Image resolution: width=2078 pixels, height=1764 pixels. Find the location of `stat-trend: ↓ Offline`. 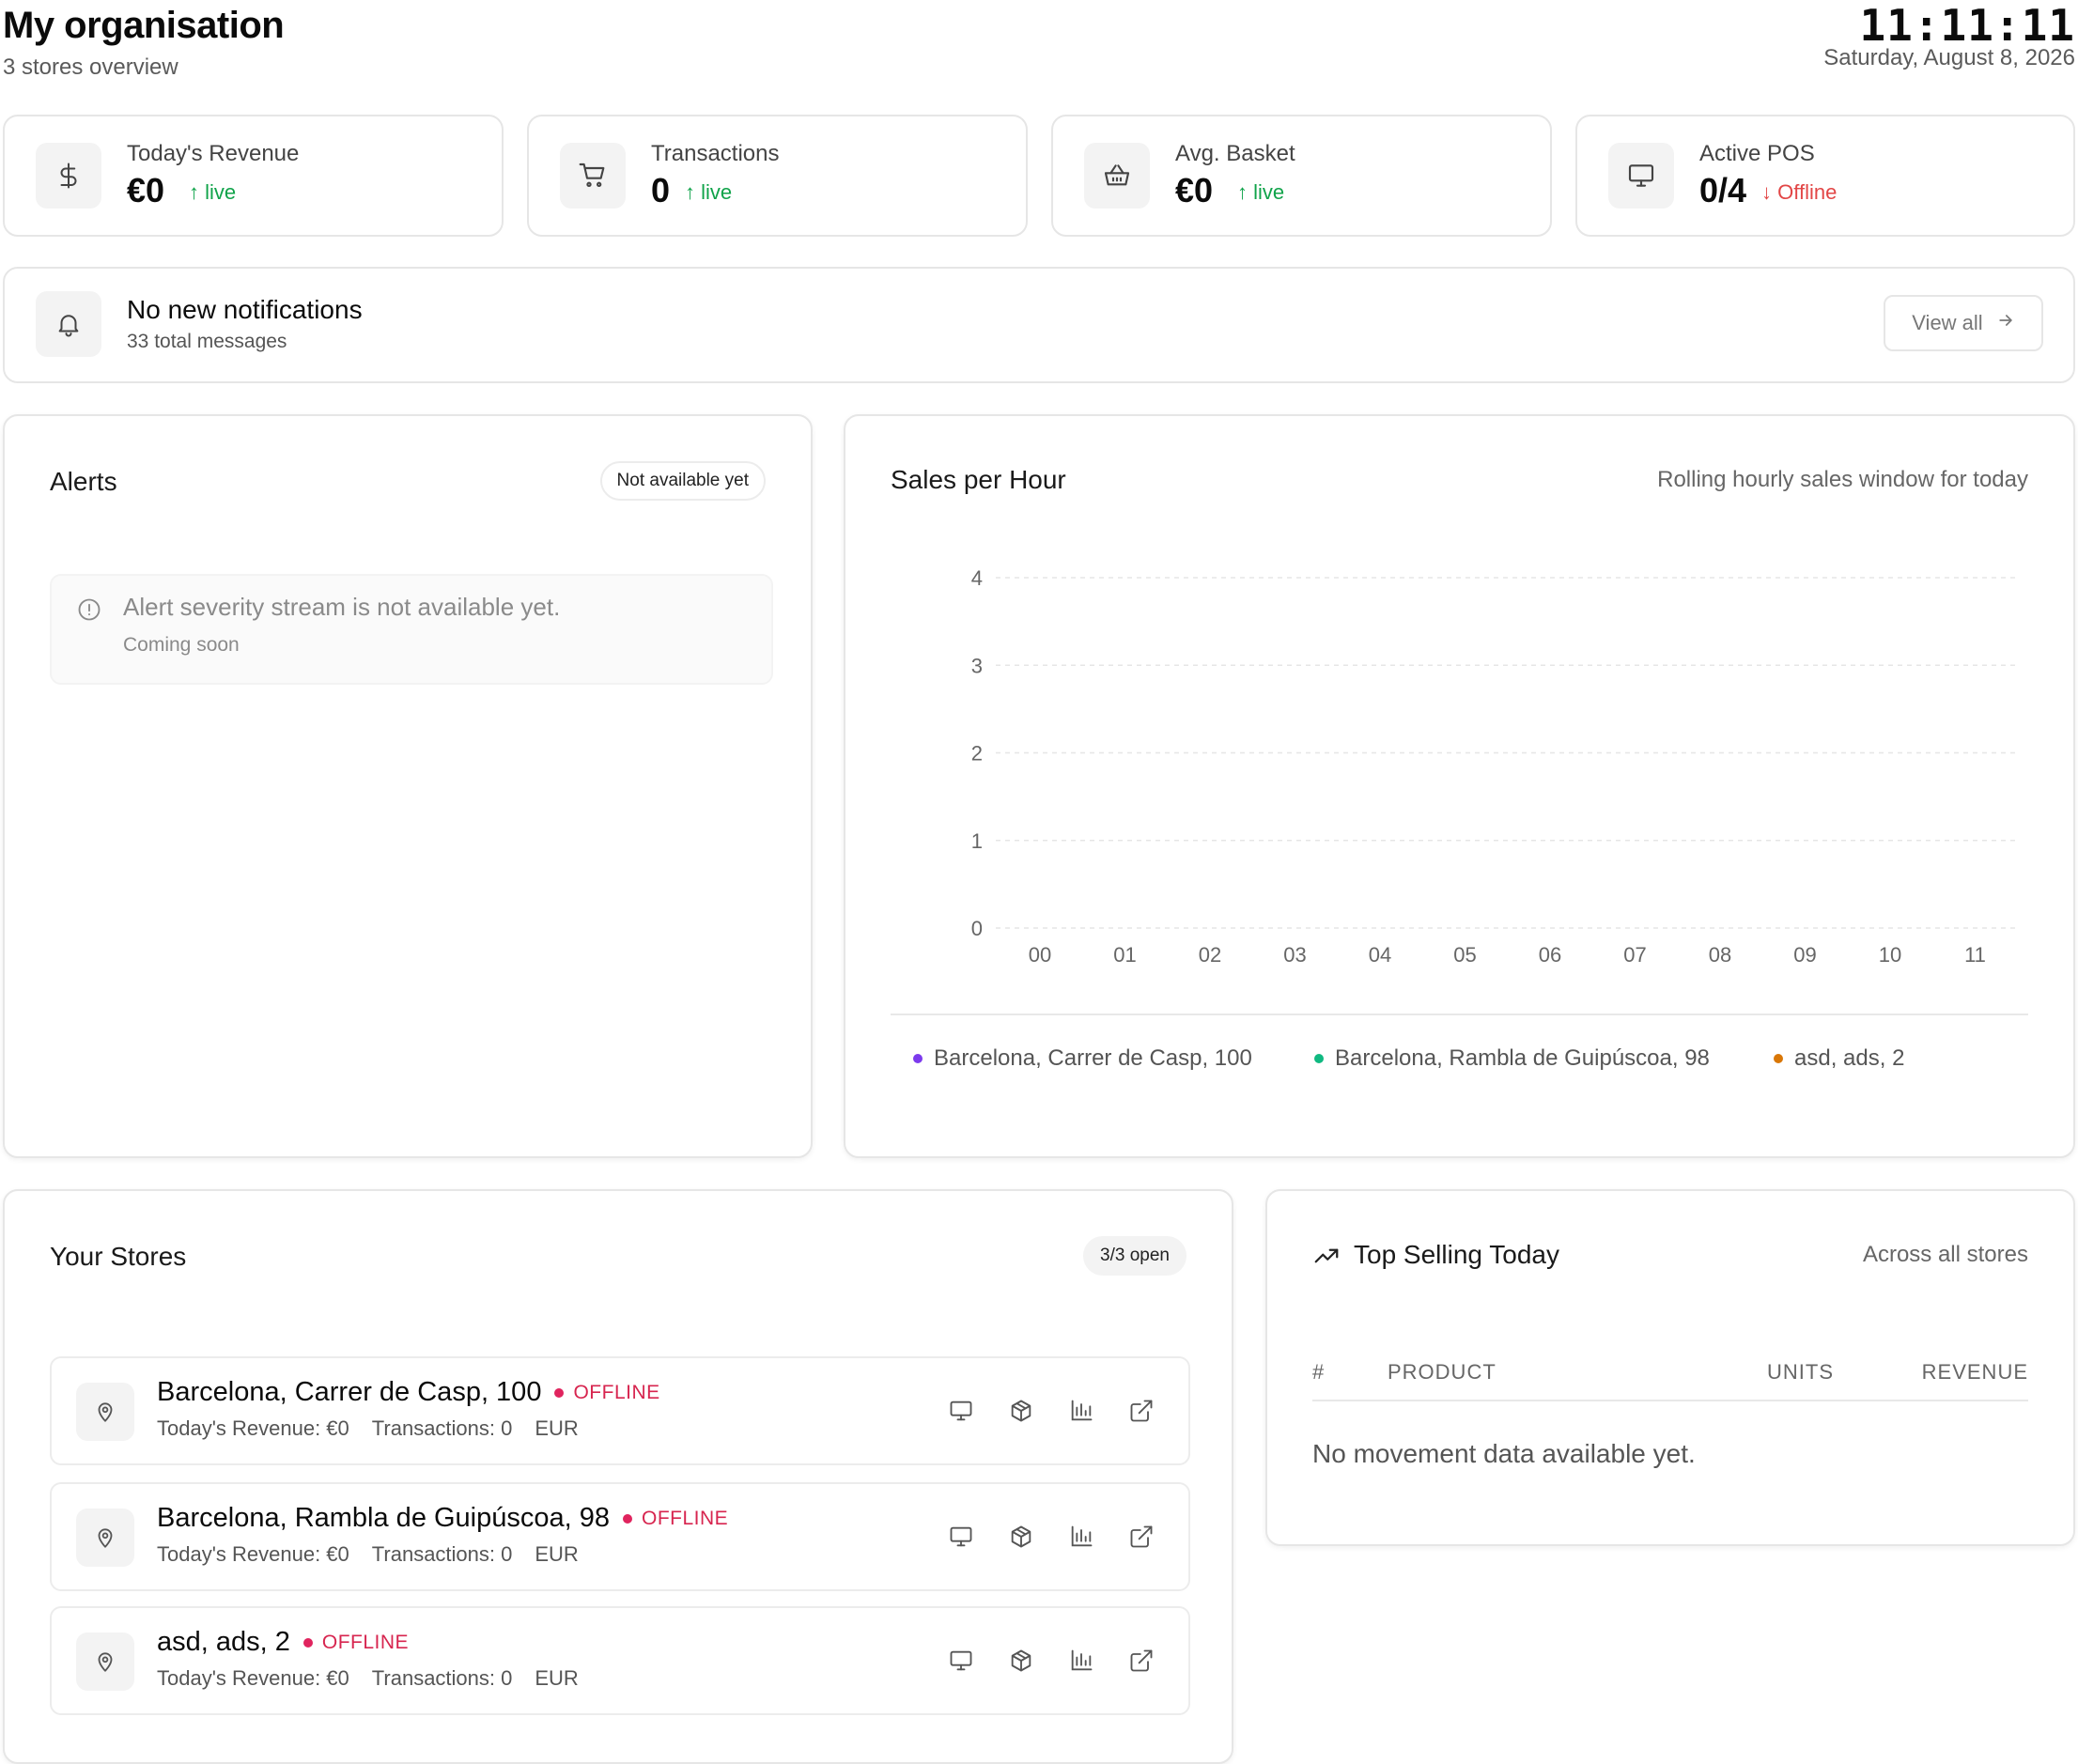

stat-trend: ↓ Offline is located at coordinates (1799, 192).